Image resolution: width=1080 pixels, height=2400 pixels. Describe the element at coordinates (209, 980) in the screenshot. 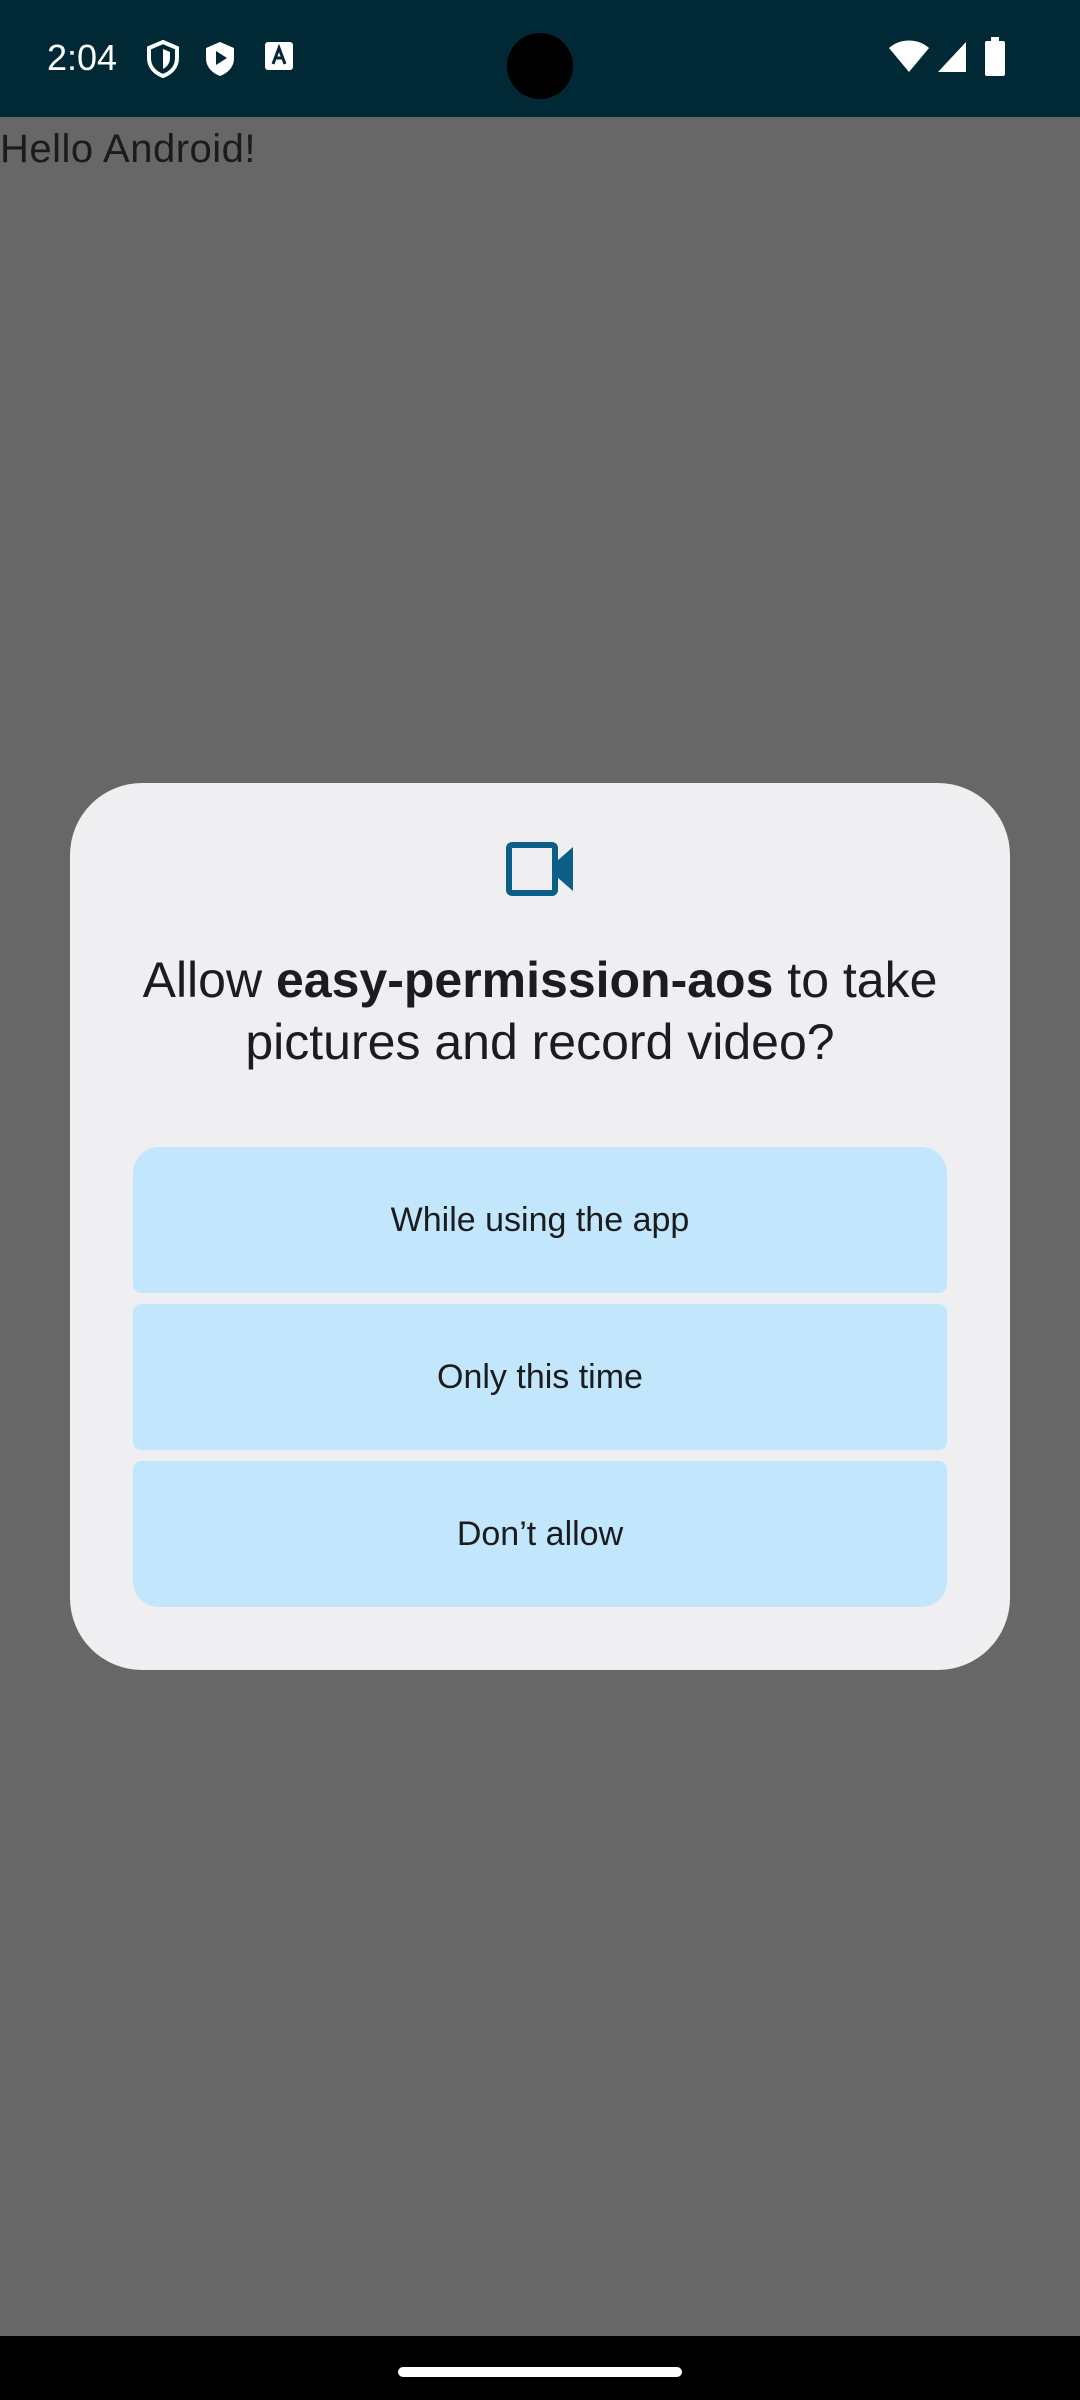

I see `title-prefix: Allow` at that location.